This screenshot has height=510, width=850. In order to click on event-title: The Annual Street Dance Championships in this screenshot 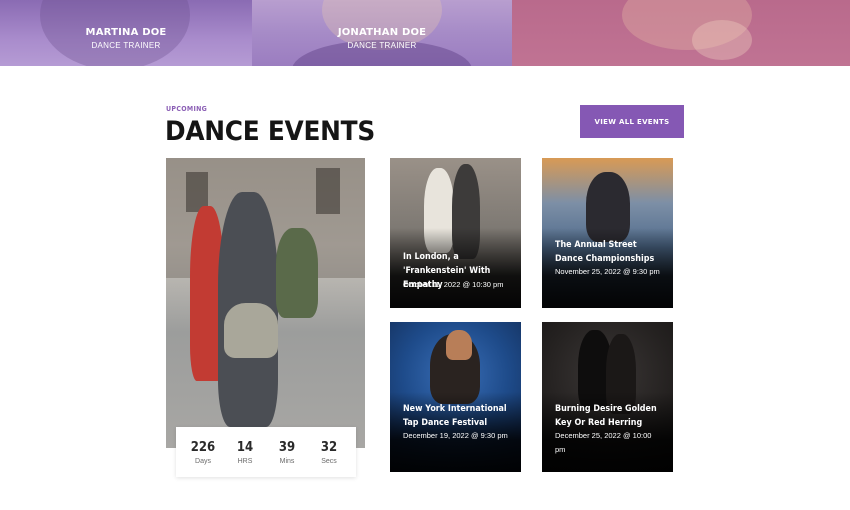, I will do `click(607, 252)`.